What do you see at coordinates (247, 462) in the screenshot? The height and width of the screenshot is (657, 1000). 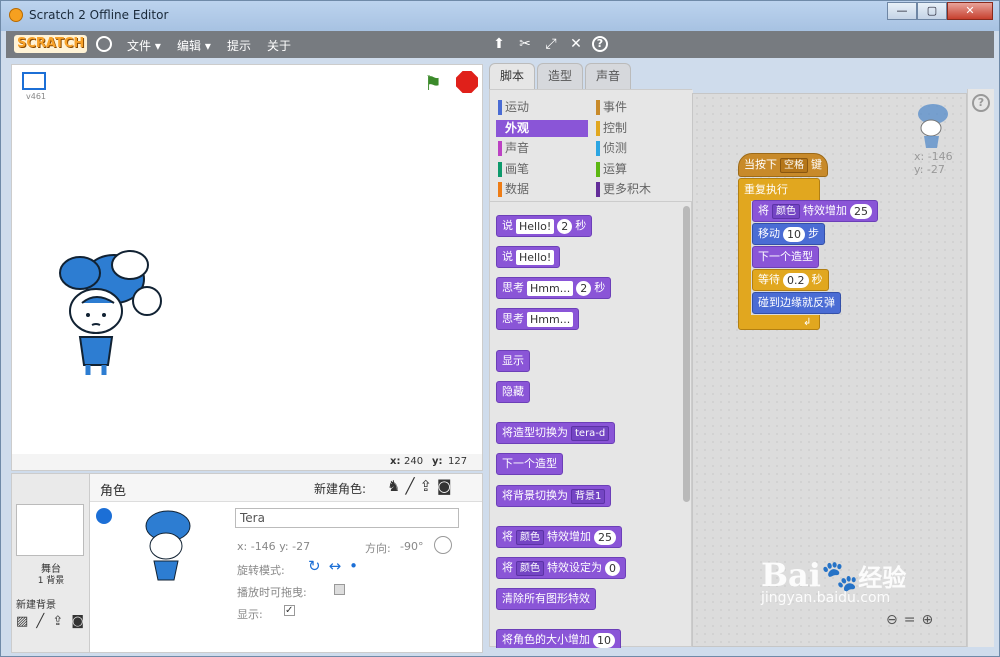 I see `mouse-coordinates: x: 240 y: 127` at bounding box center [247, 462].